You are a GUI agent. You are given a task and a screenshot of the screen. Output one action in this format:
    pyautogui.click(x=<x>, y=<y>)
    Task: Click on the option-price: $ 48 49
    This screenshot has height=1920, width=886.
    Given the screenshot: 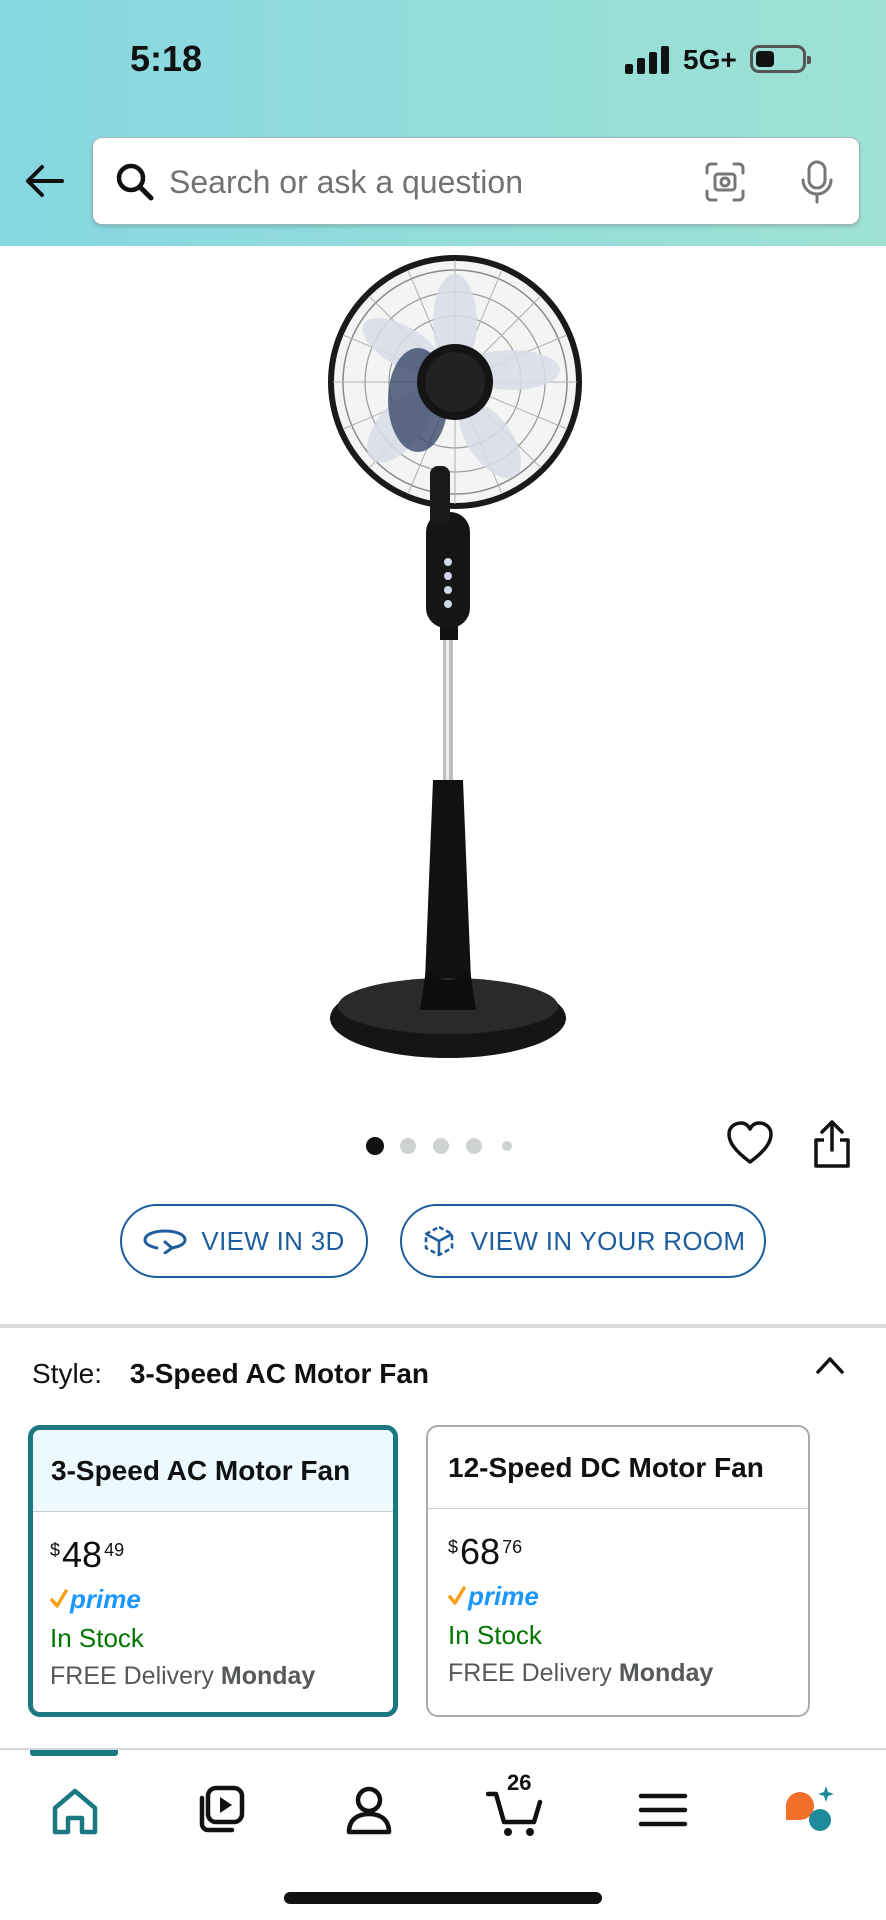 What is the action you would take?
    pyautogui.click(x=221, y=1556)
    